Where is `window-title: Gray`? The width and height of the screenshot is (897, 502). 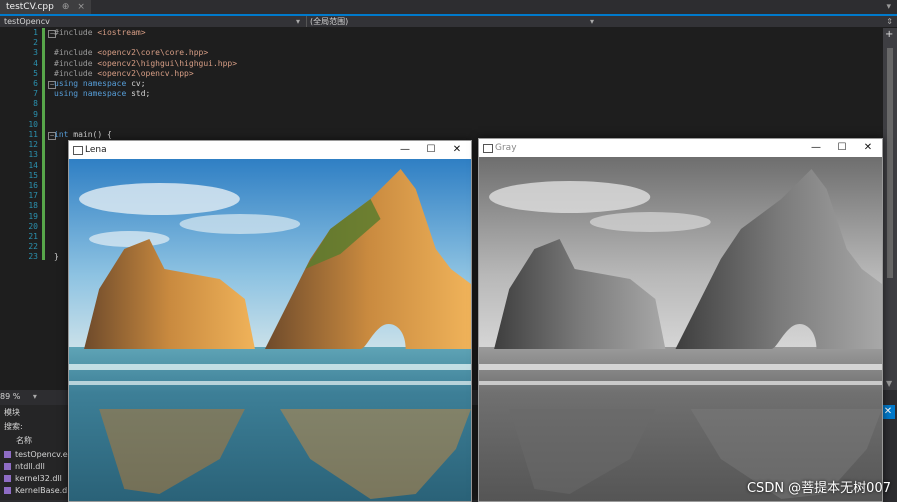
window-title: Gray is located at coordinates (506, 148).